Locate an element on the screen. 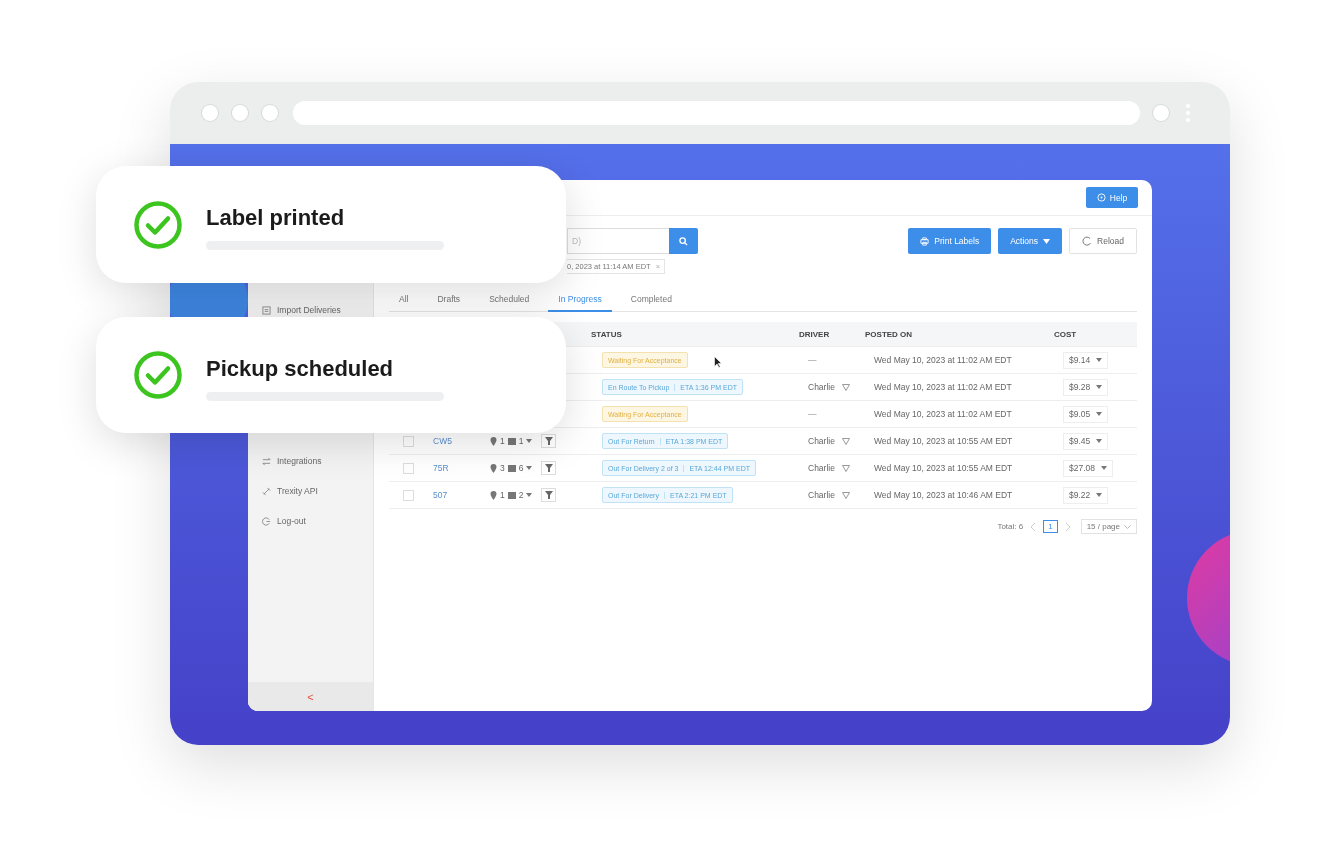  sidebar-item: Log-out is located at coordinates (317, 521).